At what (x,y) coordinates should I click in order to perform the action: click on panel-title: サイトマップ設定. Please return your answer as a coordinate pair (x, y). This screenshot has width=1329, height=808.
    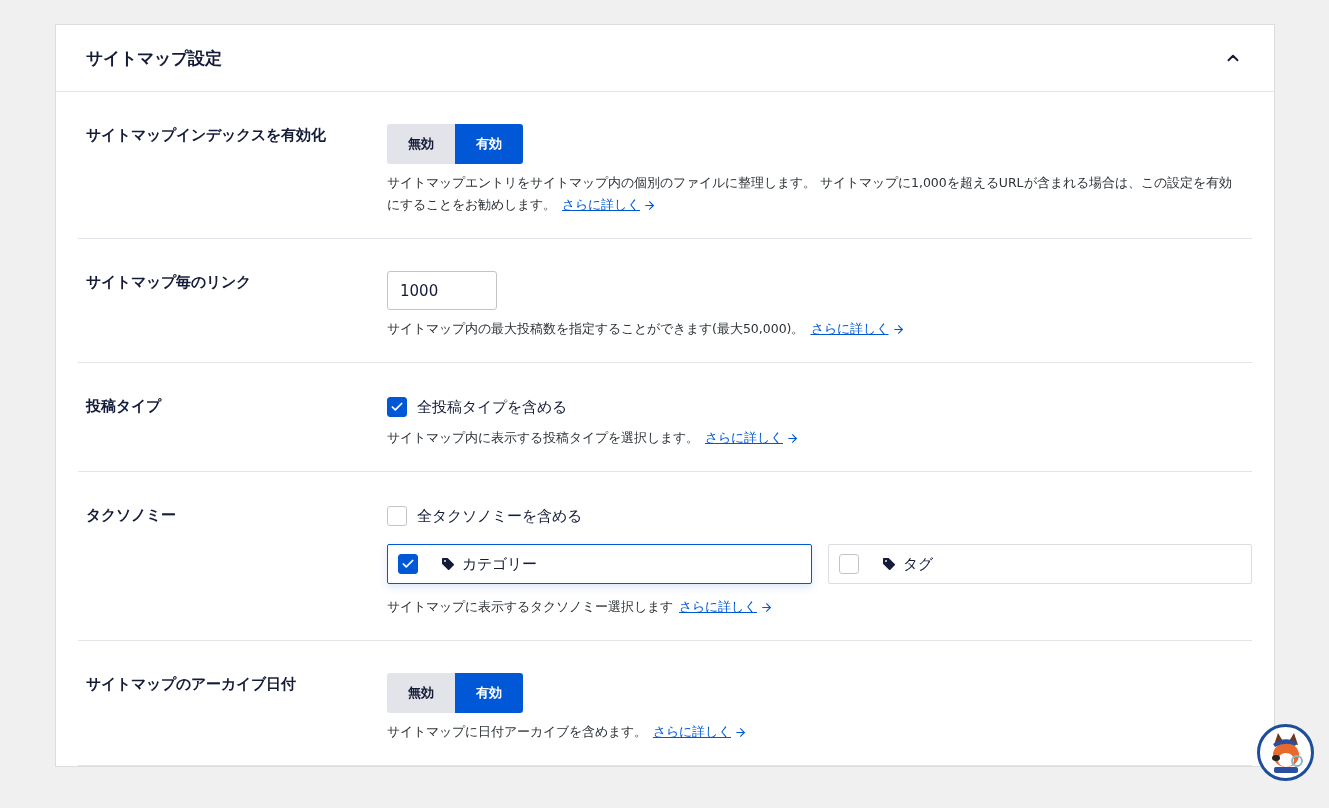
    Looking at the image, I should click on (154, 58).